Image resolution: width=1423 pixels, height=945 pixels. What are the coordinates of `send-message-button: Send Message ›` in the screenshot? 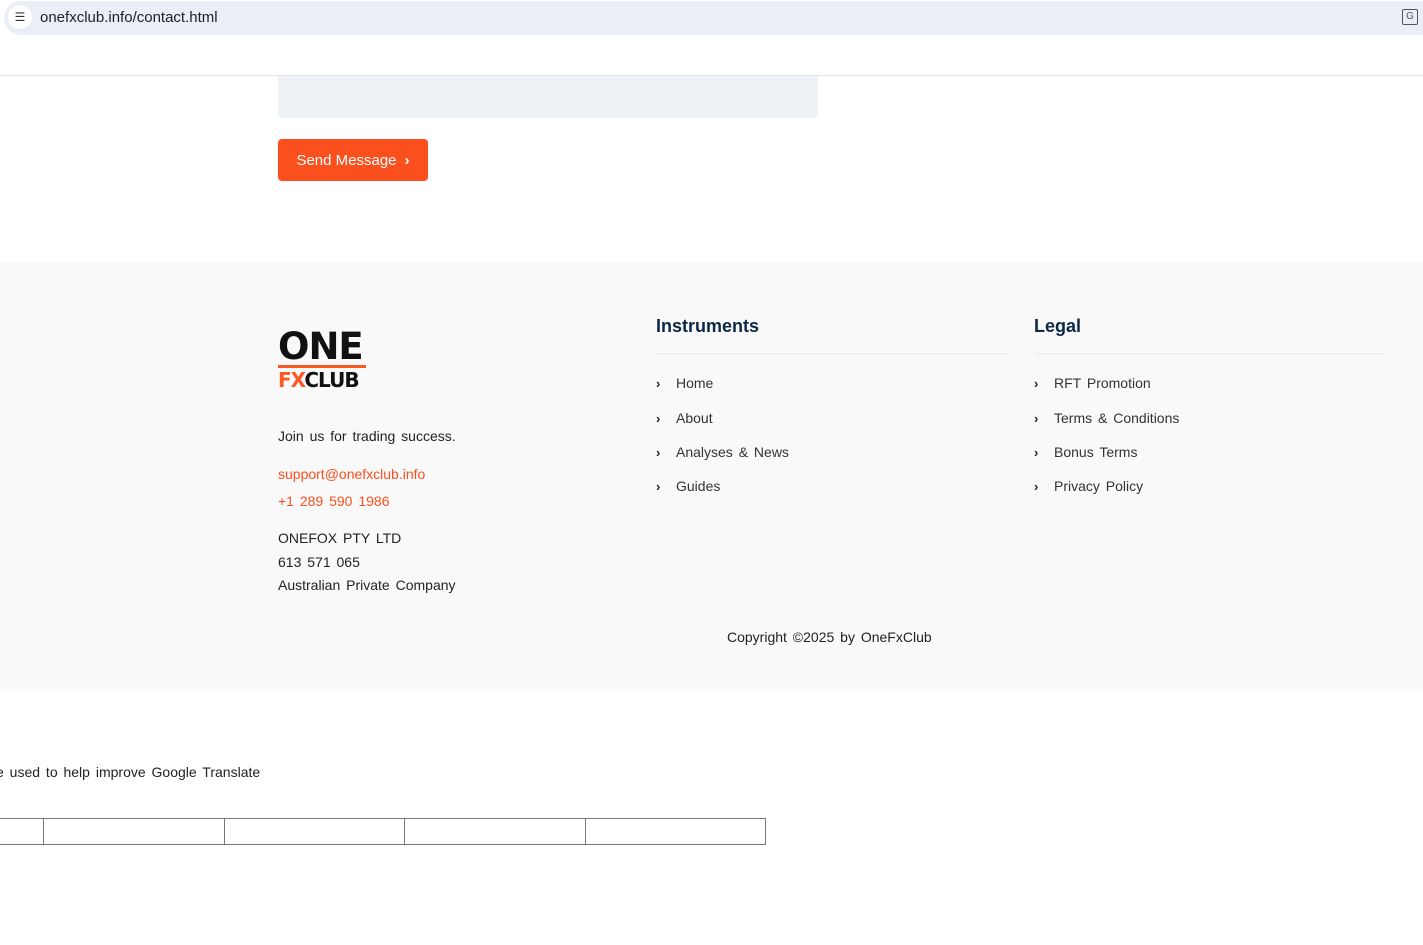 It's located at (353, 160).